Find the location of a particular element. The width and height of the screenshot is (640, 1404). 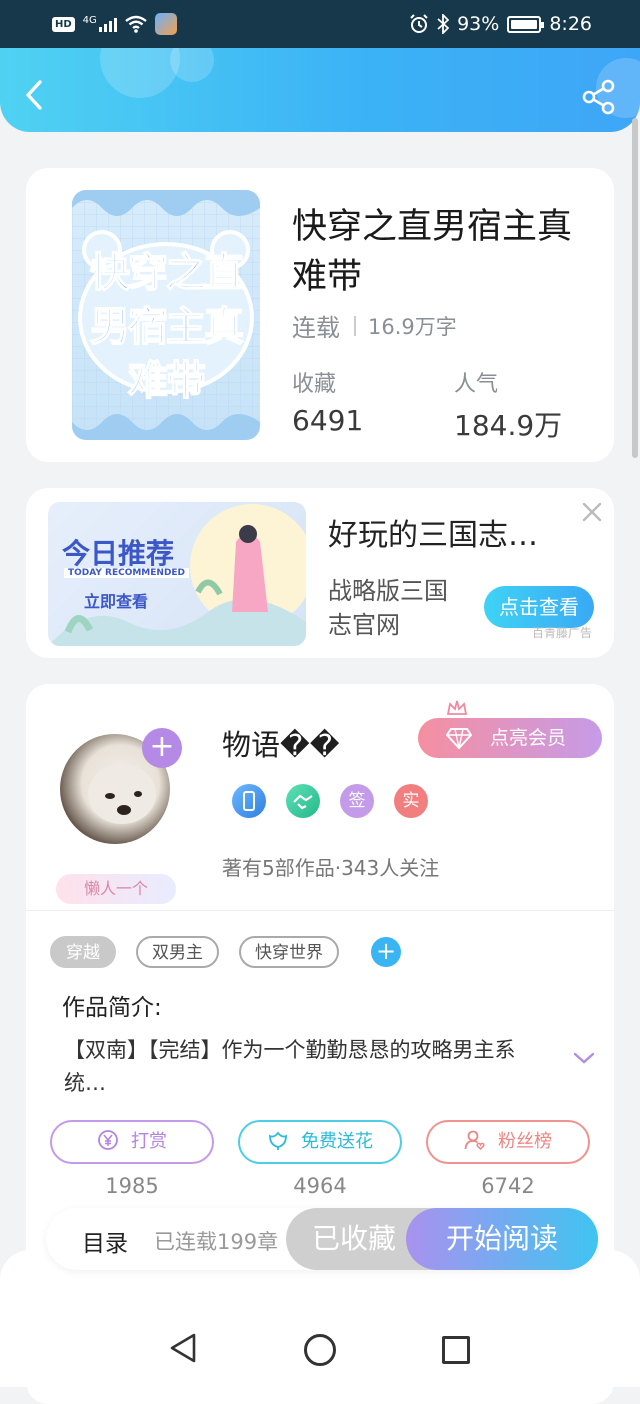

table-of-contents-button: 目录 is located at coordinates (105, 1241).